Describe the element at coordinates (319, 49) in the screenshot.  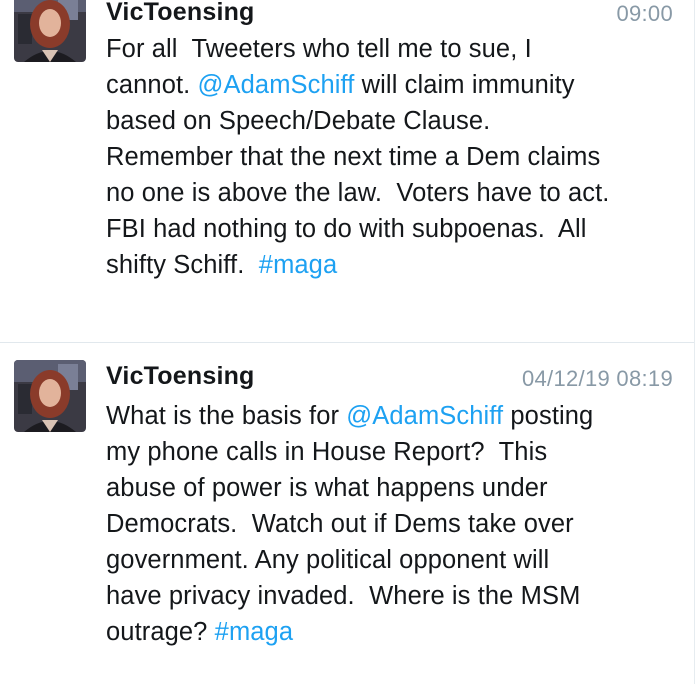
I see `text-segment: For all Tweeters who tell me to sue, I` at that location.